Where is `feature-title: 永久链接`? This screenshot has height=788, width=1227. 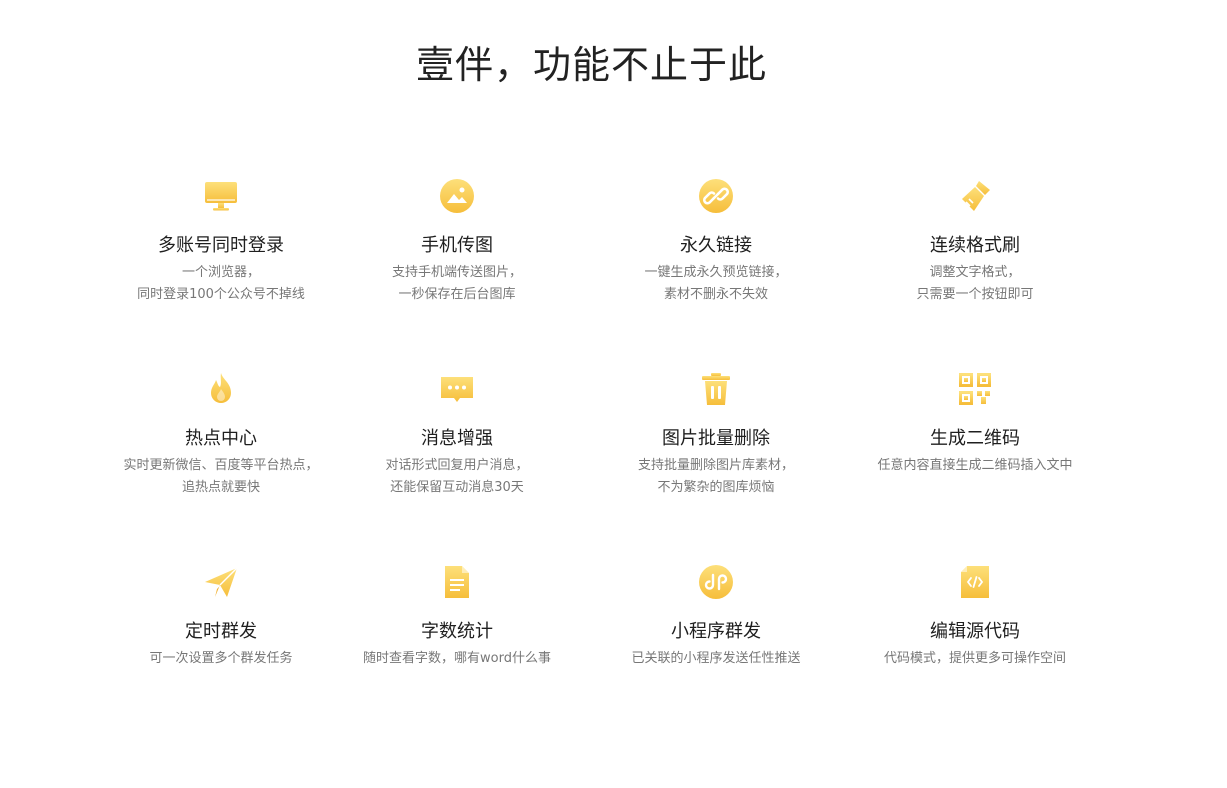 feature-title: 永久链接 is located at coordinates (716, 245).